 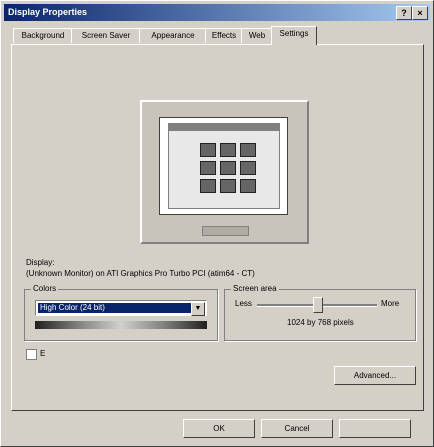 What do you see at coordinates (320, 322) in the screenshot?
I see `screen-area-value: 1024 by 768 pixels` at bounding box center [320, 322].